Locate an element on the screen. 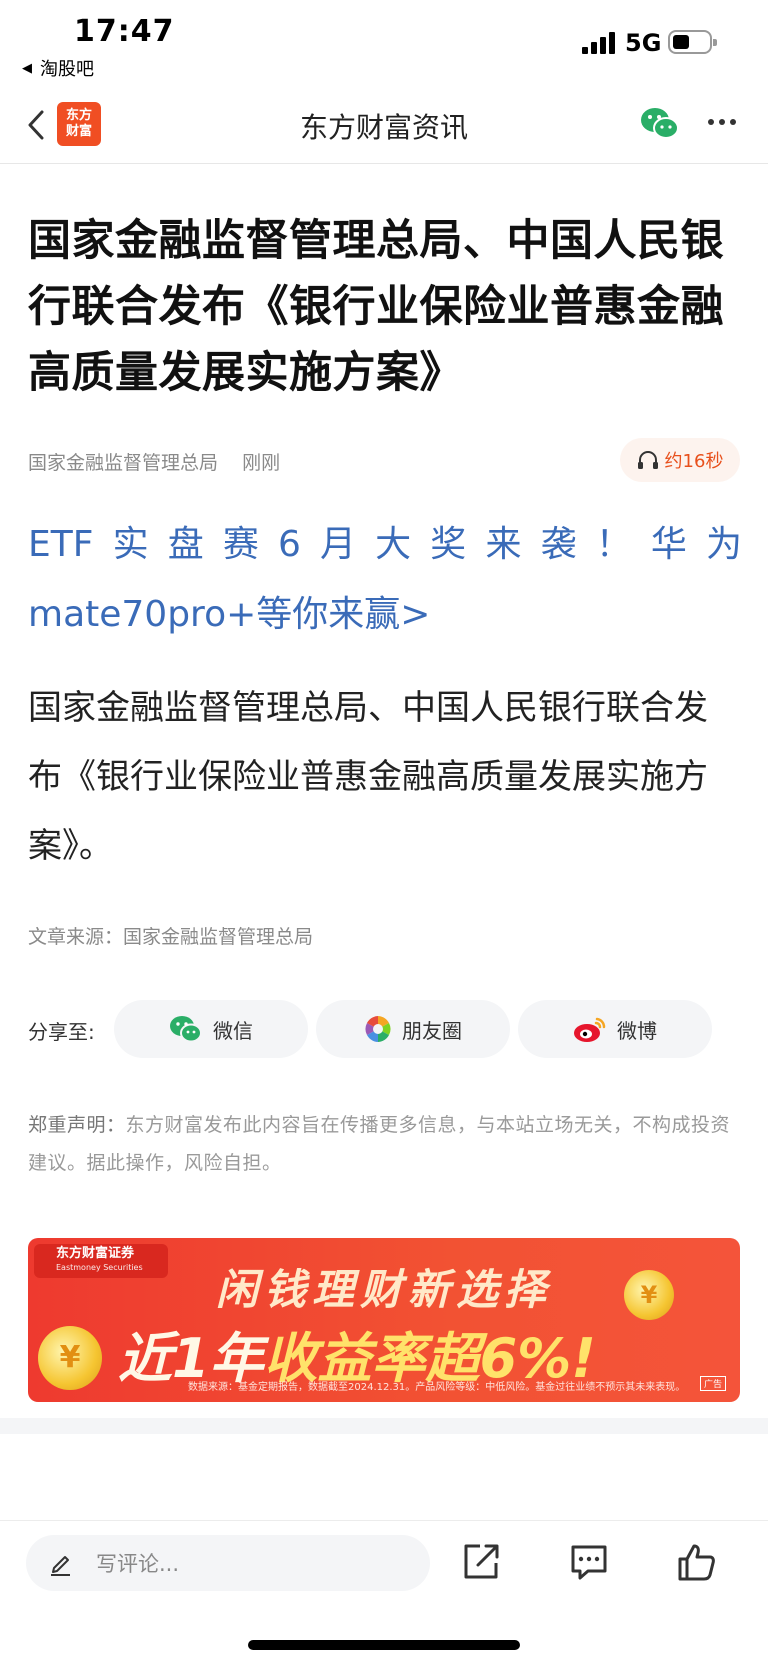  article-meta: 国家金融监督管理总局 刚刚 is located at coordinates (154, 461).